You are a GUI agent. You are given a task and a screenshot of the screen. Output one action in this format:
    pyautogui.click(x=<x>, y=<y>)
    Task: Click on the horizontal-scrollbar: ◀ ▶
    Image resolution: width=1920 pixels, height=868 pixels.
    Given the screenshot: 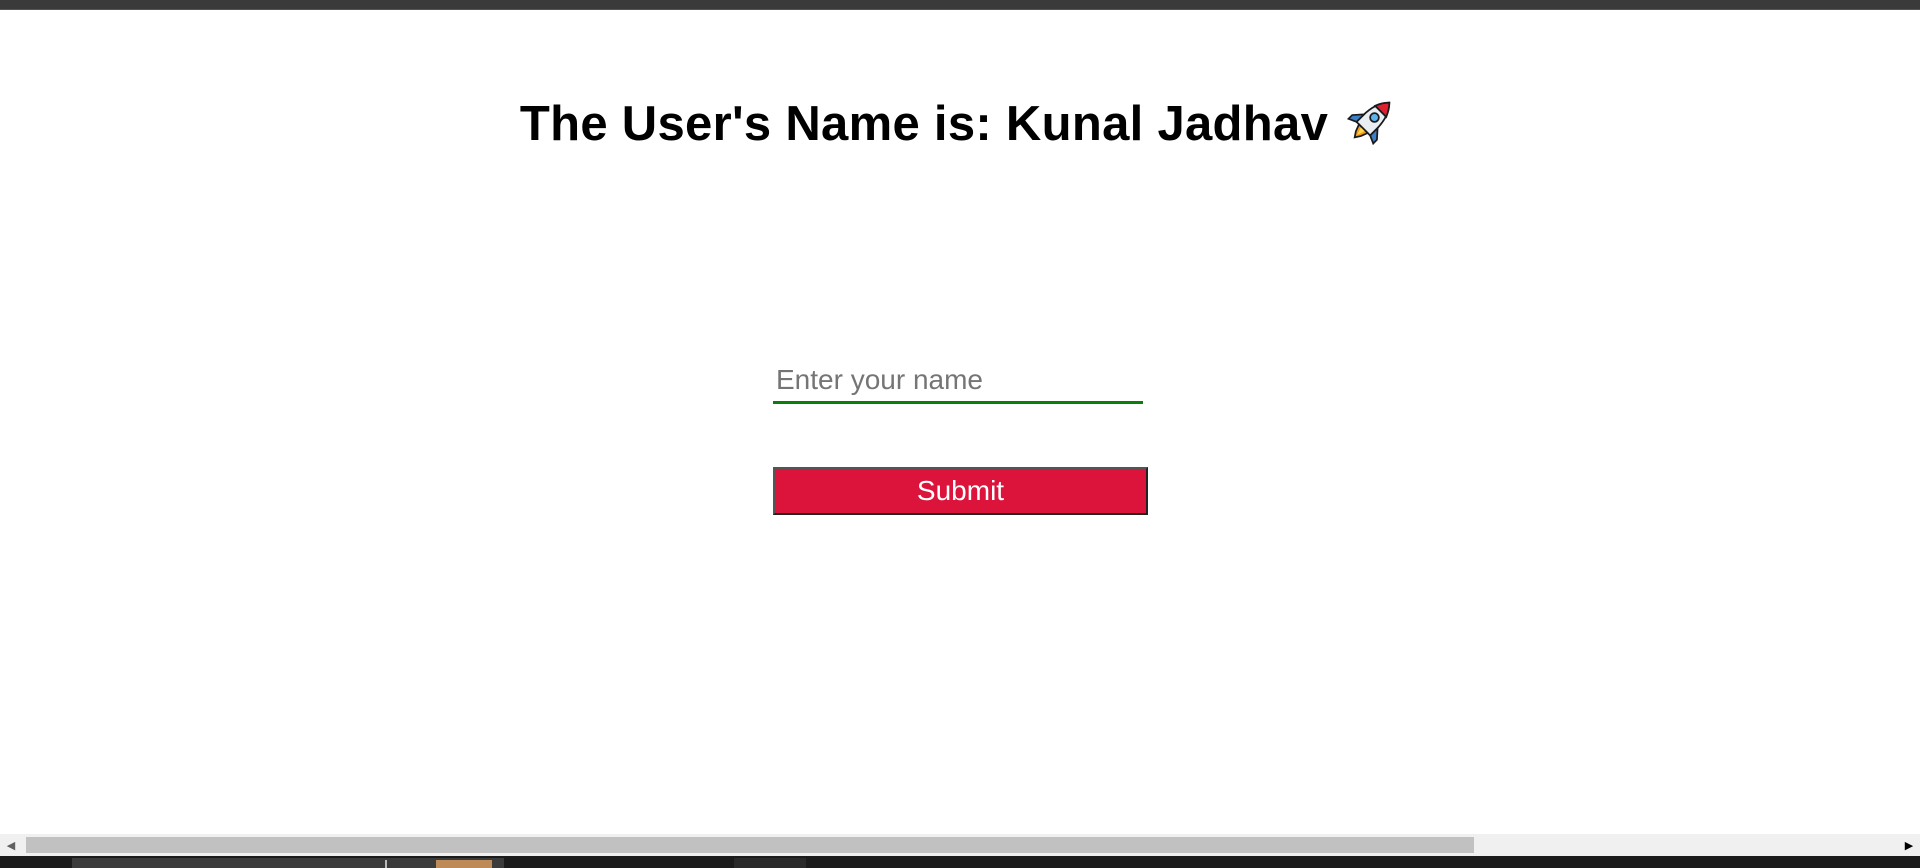 What is the action you would take?
    pyautogui.click(x=960, y=845)
    